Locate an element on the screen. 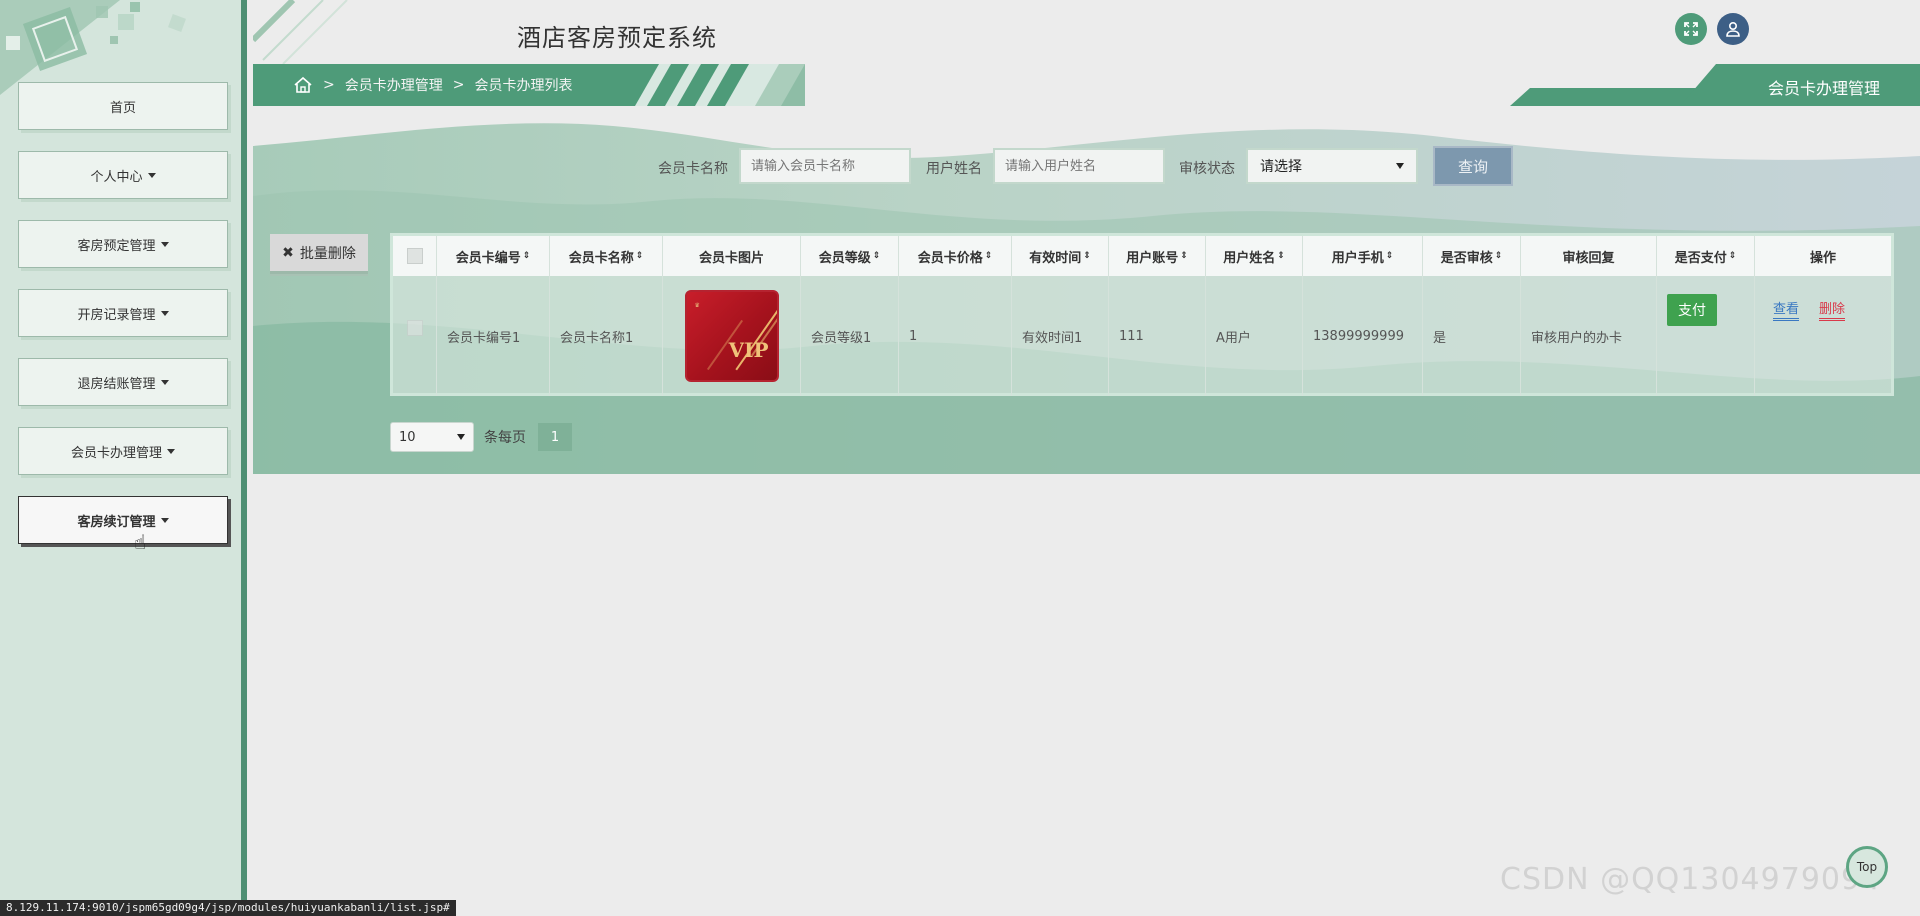  th-label: 审核回复 is located at coordinates (1588, 258).